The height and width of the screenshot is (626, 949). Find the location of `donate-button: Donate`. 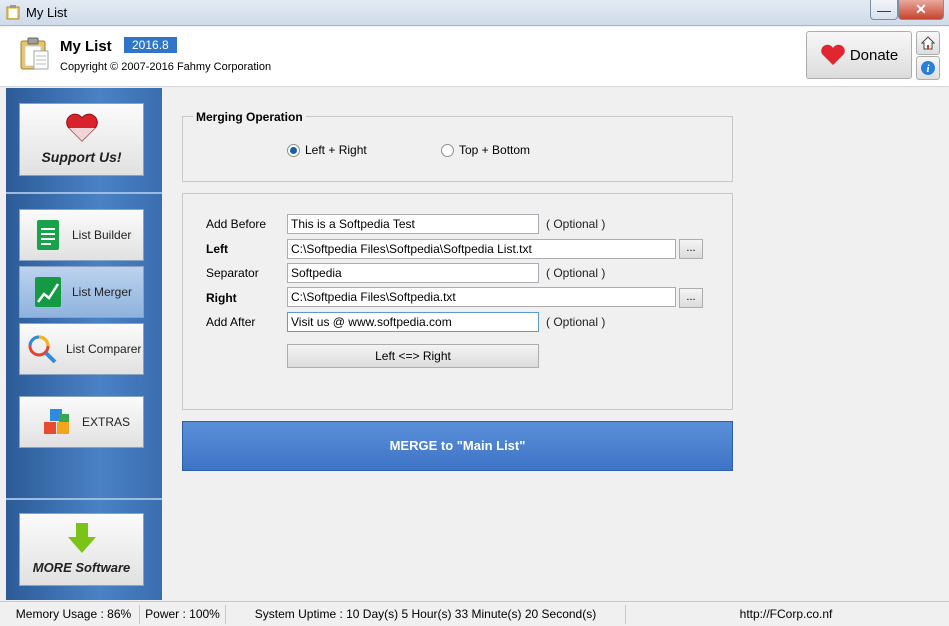

donate-button: Donate is located at coordinates (859, 55).